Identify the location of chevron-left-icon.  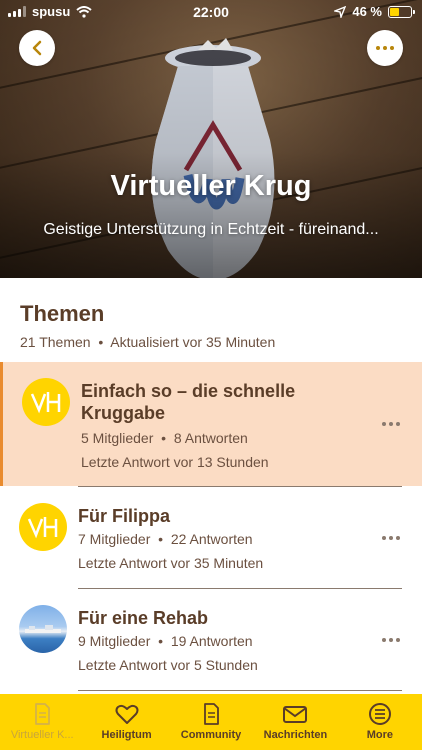
(37, 48).